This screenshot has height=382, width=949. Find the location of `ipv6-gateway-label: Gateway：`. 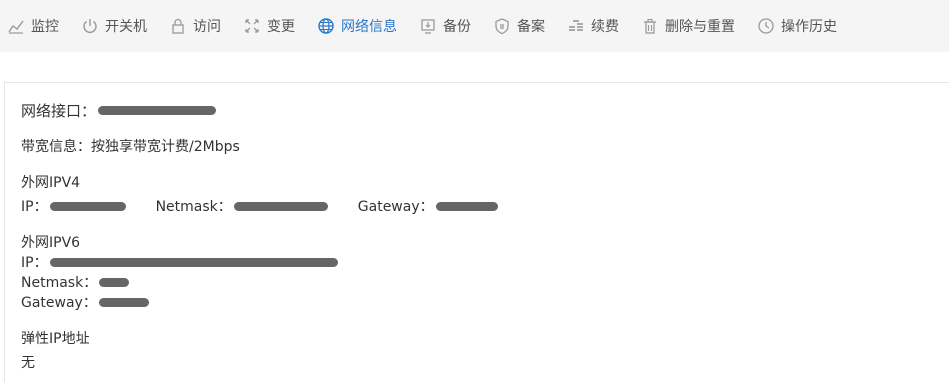

ipv6-gateway-label: Gateway： is located at coordinates (59, 303).